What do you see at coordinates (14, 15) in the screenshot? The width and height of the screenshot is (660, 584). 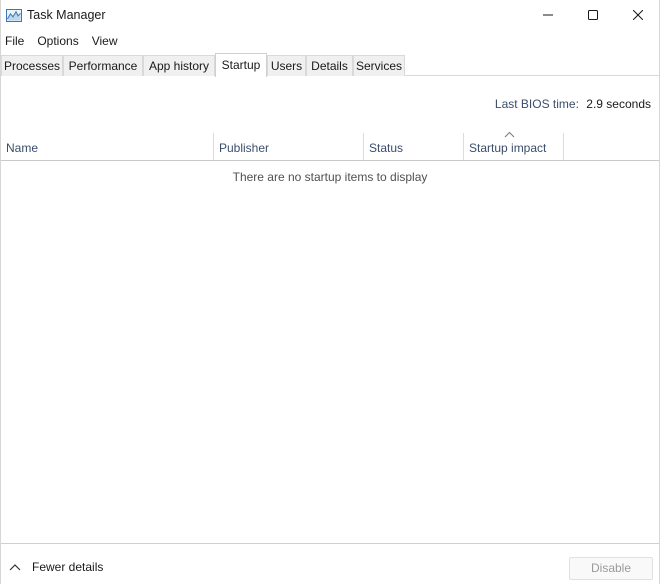 I see `task-manager-icon` at bounding box center [14, 15].